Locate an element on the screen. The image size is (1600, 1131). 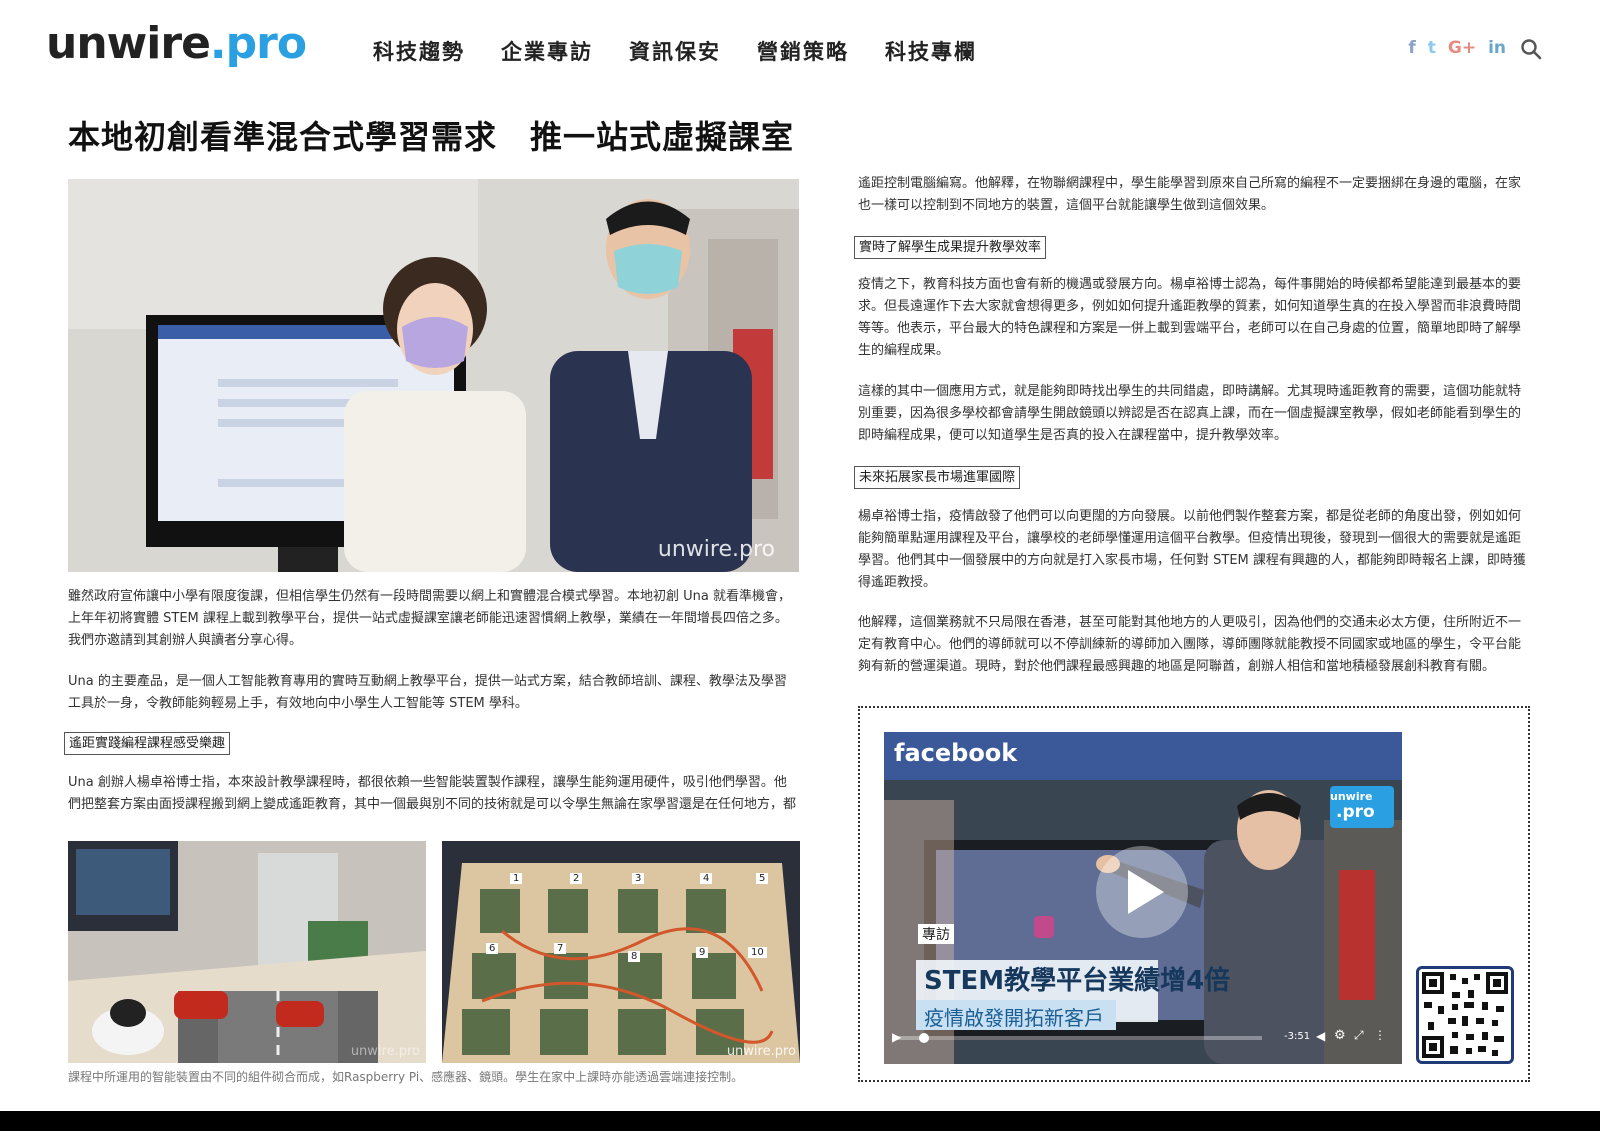
subheading-parent-market: 未來拓展家長市場進軍國際 is located at coordinates (937, 477).